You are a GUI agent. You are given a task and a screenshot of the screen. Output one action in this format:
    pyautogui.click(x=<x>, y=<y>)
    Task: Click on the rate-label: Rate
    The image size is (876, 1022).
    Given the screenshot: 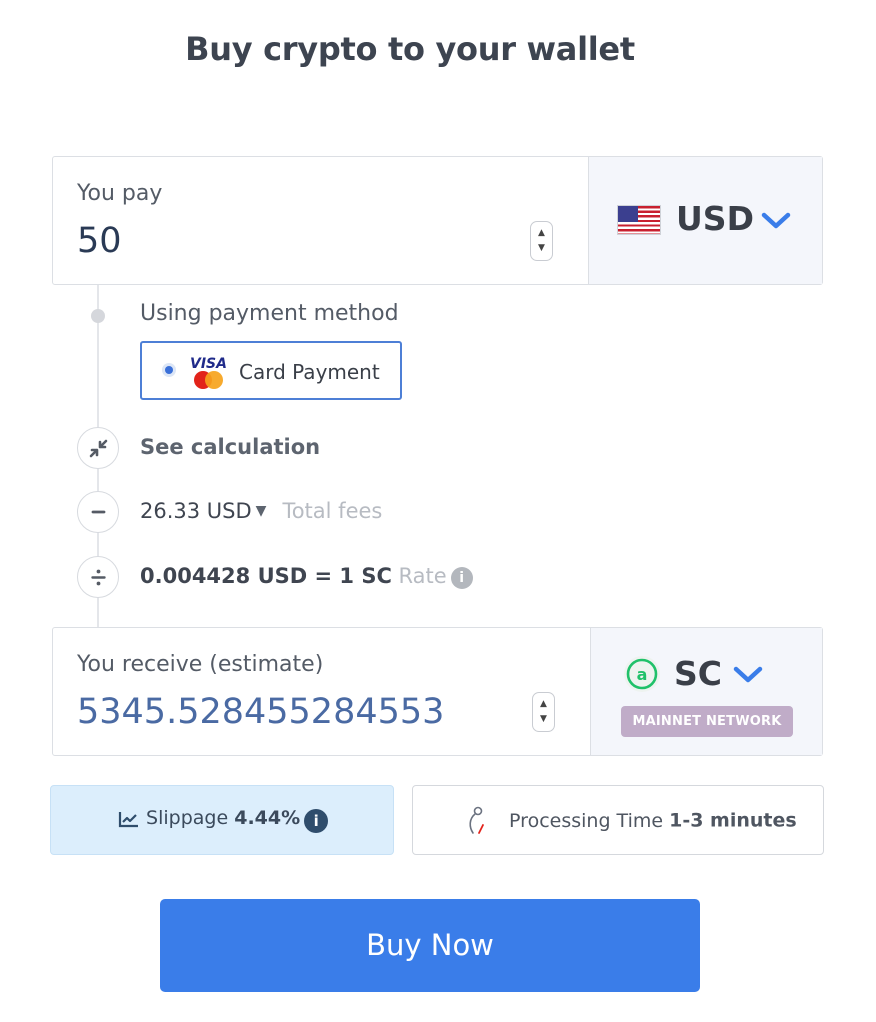 What is the action you would take?
    pyautogui.click(x=422, y=576)
    